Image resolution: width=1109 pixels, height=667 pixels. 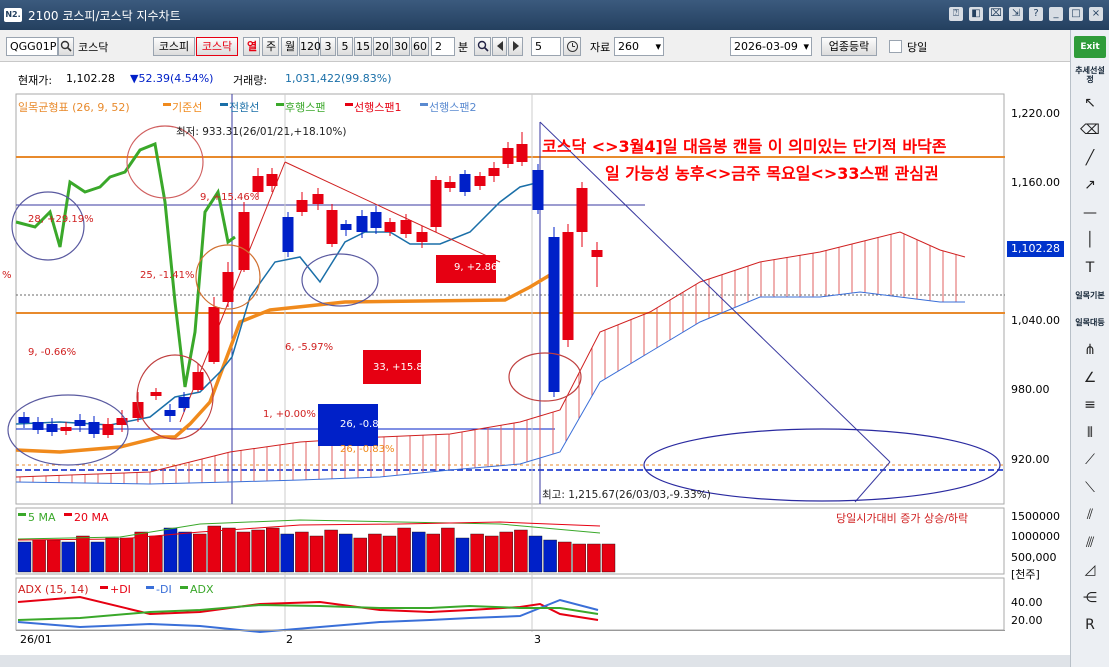 I want to click on maximize-icon: □, so click(x=1076, y=14).